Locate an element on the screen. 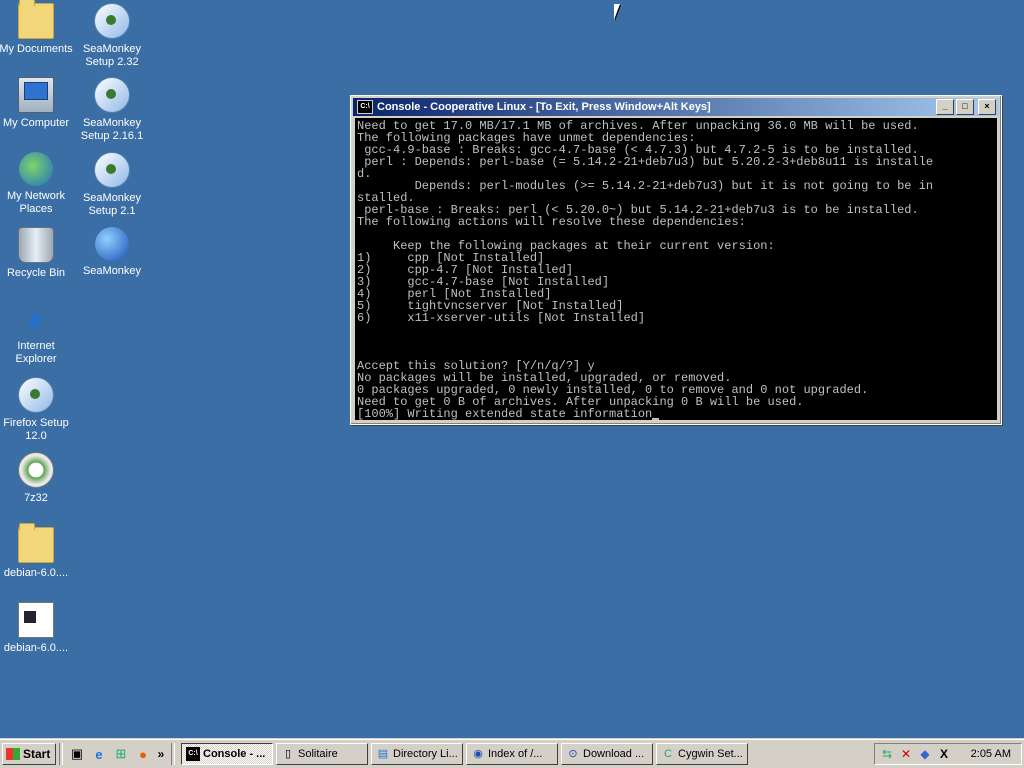 This screenshot has width=1024, height=768. desktop-icon-recycle-bin: Recycle Bin is located at coordinates (37, 253).